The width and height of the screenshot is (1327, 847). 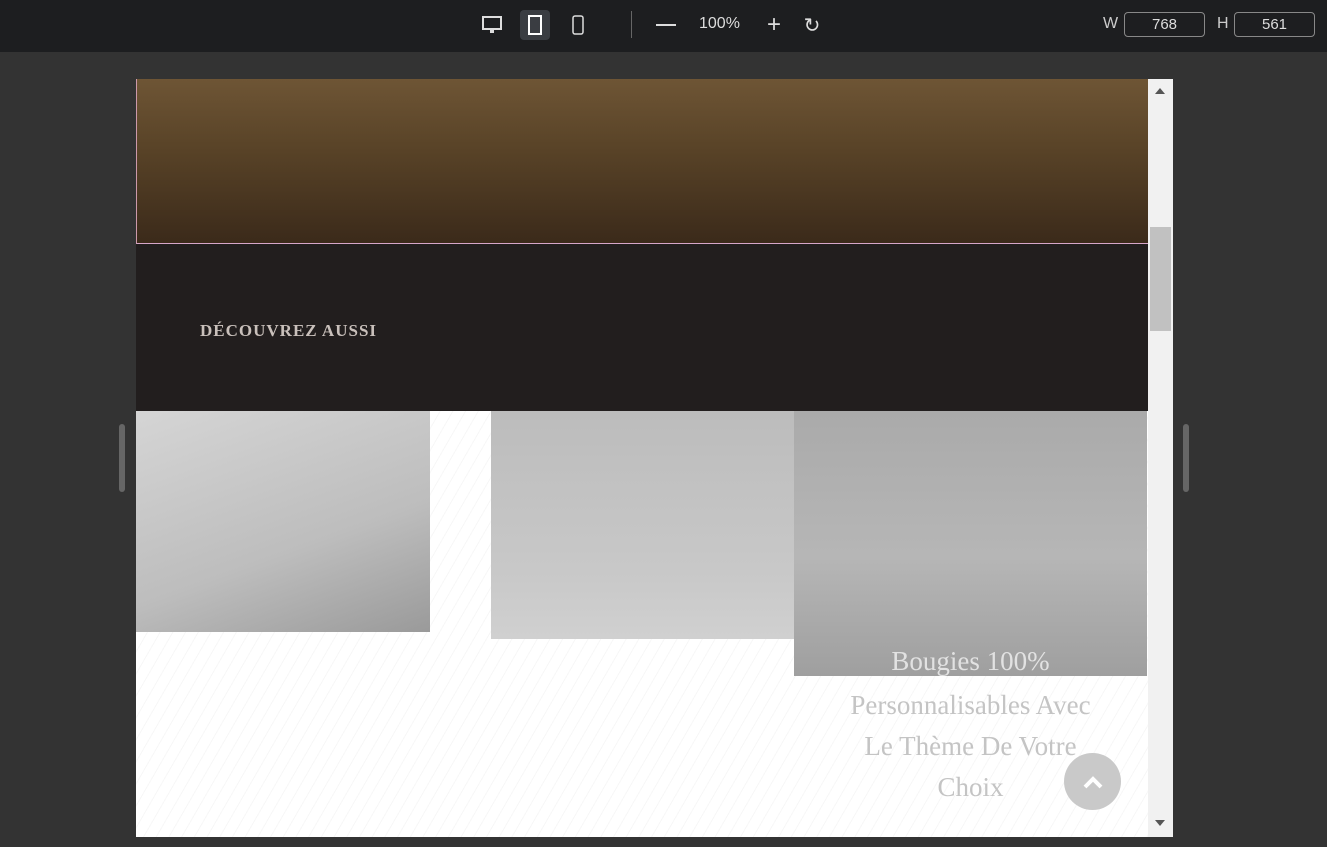 I want to click on tablet-view-button, so click(x=535, y=25).